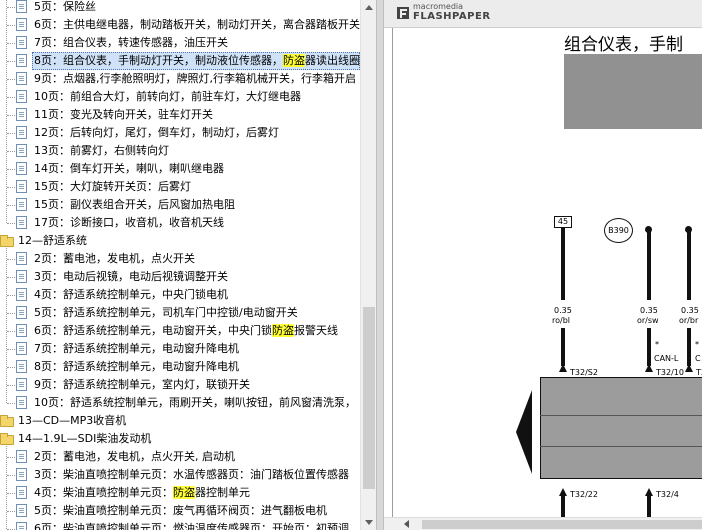 This screenshot has height=530, width=702. Describe the element at coordinates (195, 78) in the screenshot. I see `label-text: 9页：点烟器,行李舱照明灯，牌照灯,行李箱机械开关，行李箱开启` at that location.